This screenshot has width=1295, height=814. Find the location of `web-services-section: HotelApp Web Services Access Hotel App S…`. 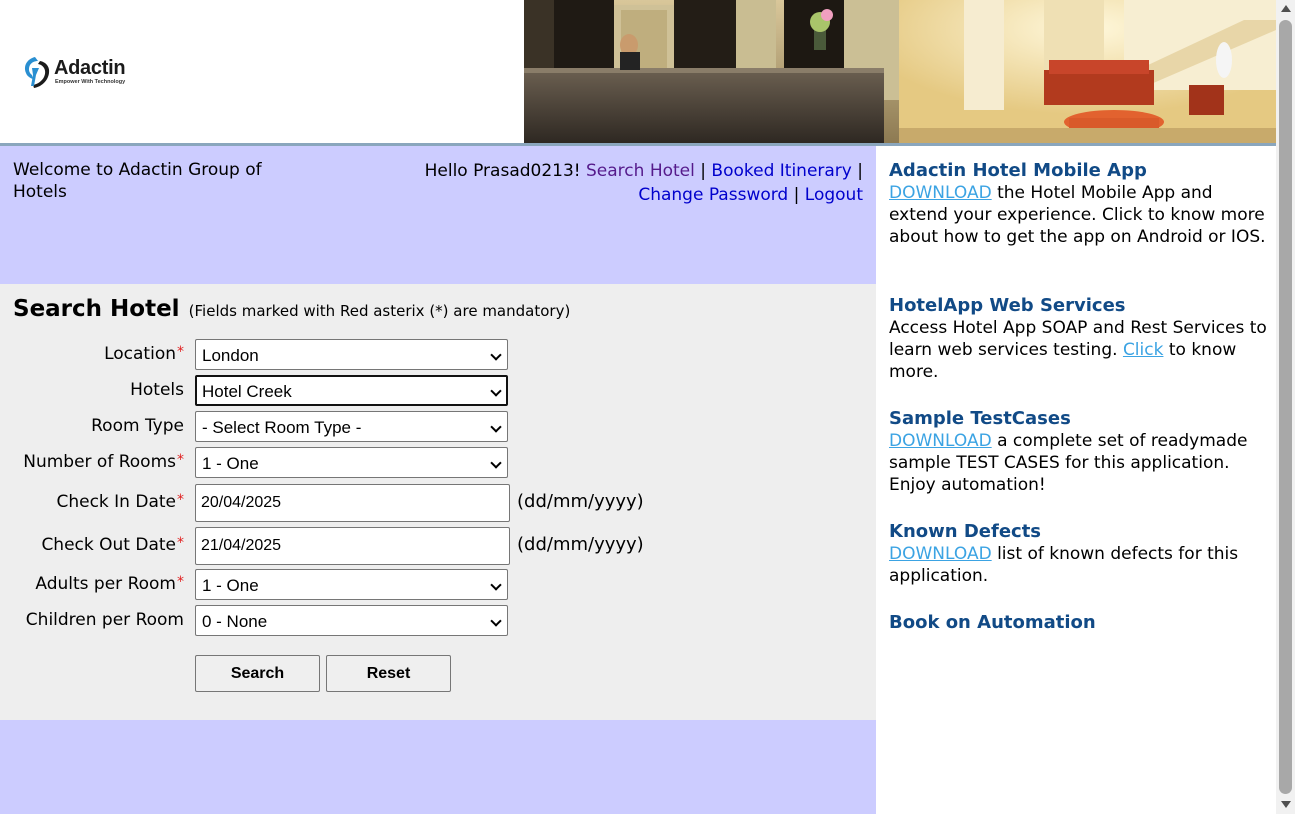

web-services-section: HotelApp Web Services Access Hotel App S… is located at coordinates (1079, 339).